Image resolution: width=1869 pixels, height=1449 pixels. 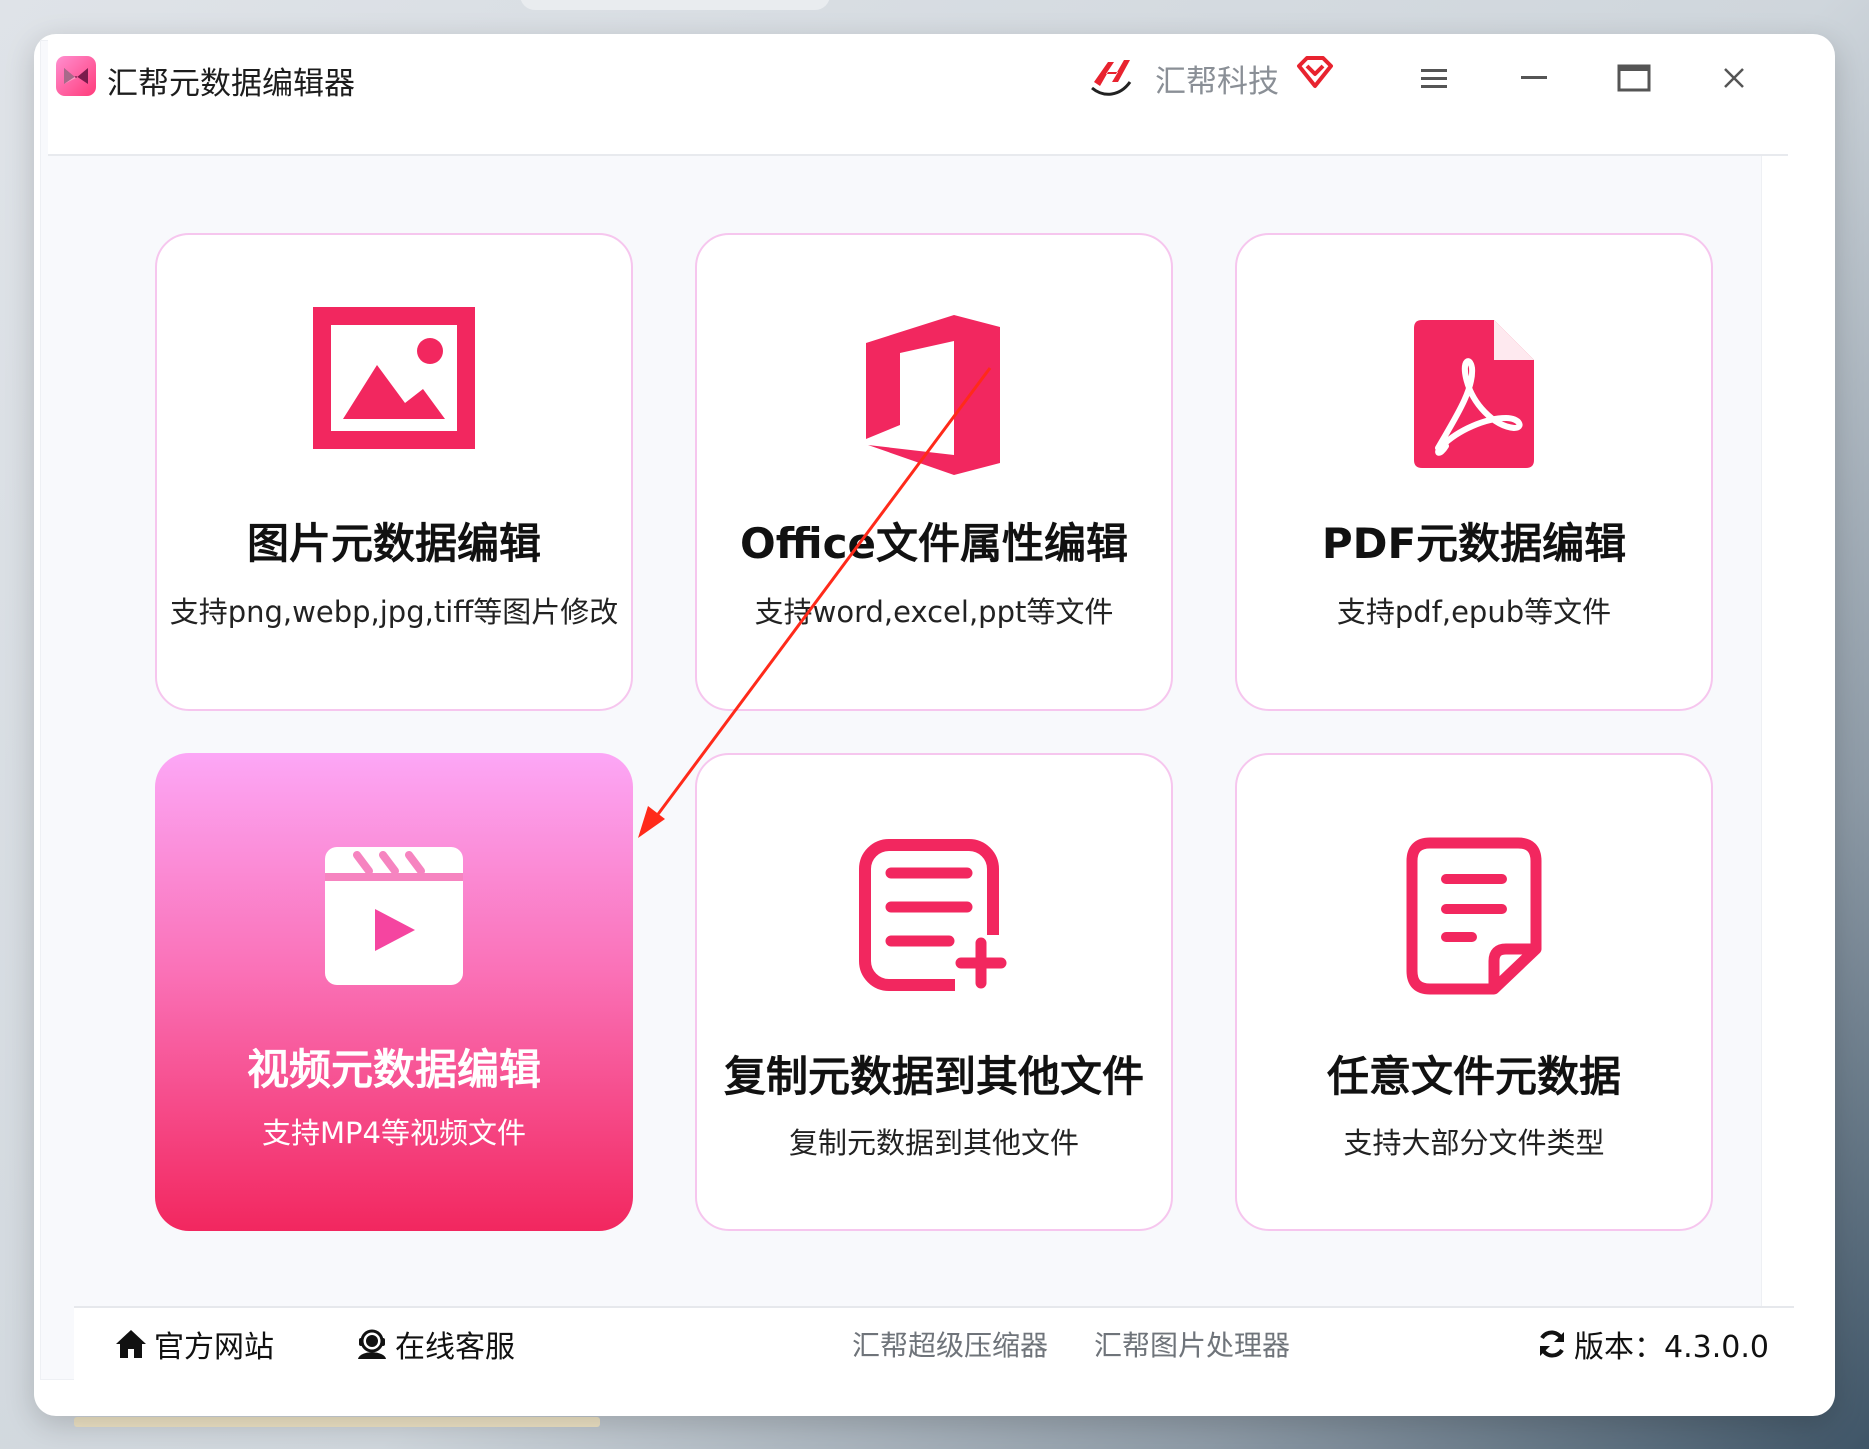 I want to click on maximize-icon, so click(x=1634, y=78).